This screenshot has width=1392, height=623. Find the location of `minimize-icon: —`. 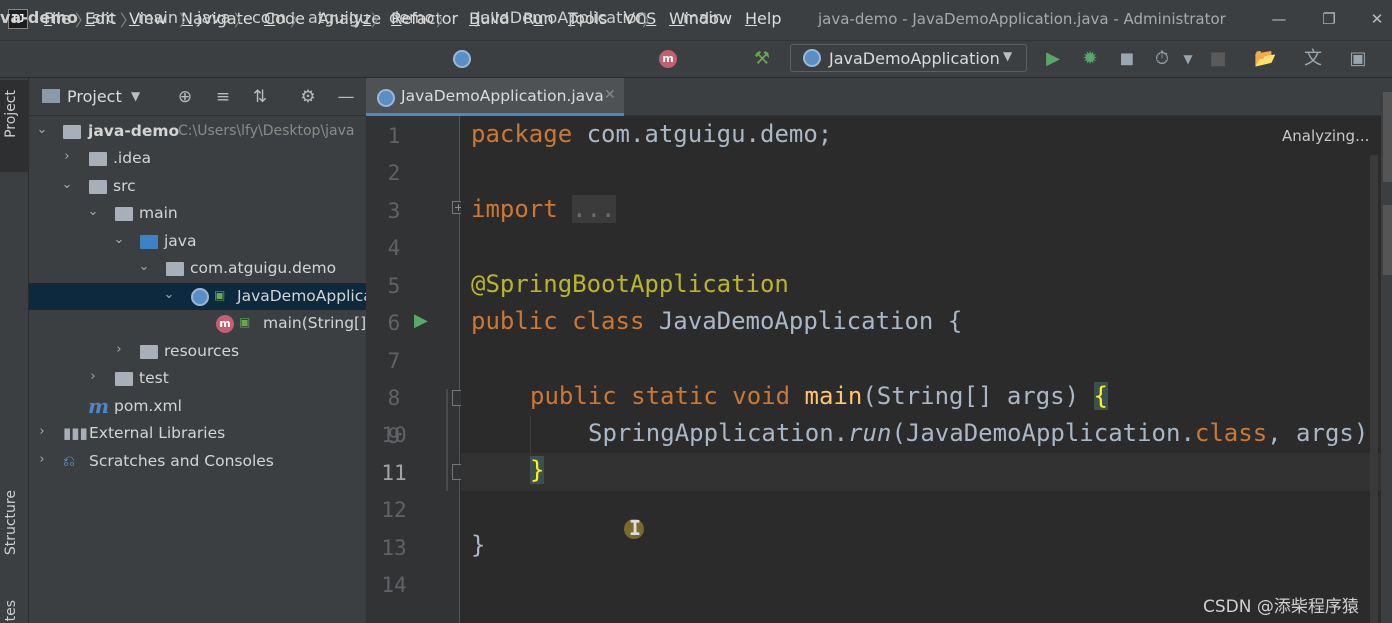

minimize-icon: — is located at coordinates (1279, 19).